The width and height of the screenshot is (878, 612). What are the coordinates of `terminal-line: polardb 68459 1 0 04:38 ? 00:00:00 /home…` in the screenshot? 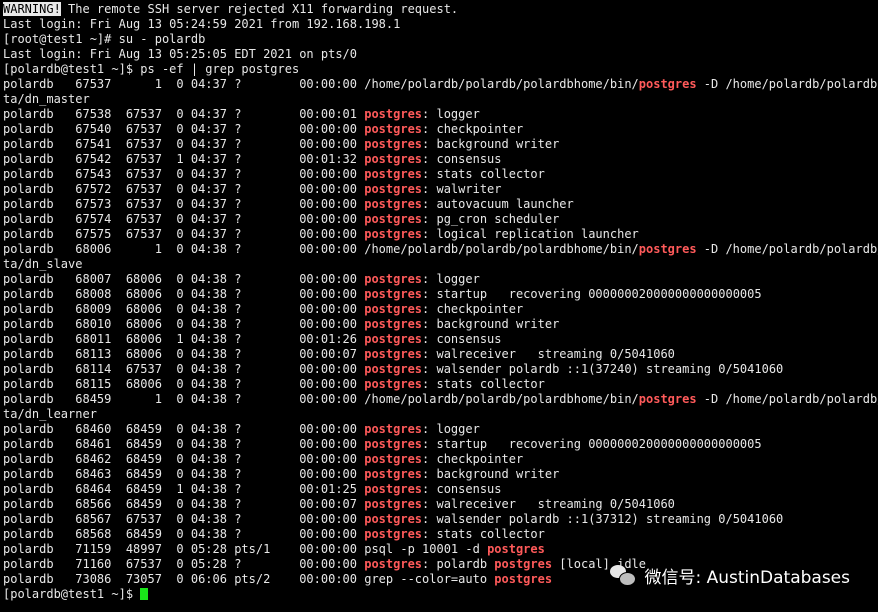 It's located at (440, 399).